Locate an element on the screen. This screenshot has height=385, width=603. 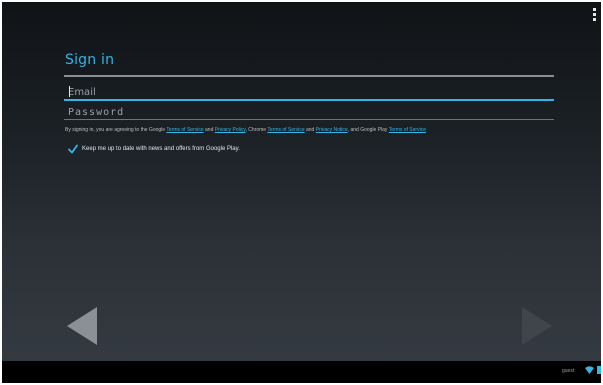
text-cursor is located at coordinates (69, 91).